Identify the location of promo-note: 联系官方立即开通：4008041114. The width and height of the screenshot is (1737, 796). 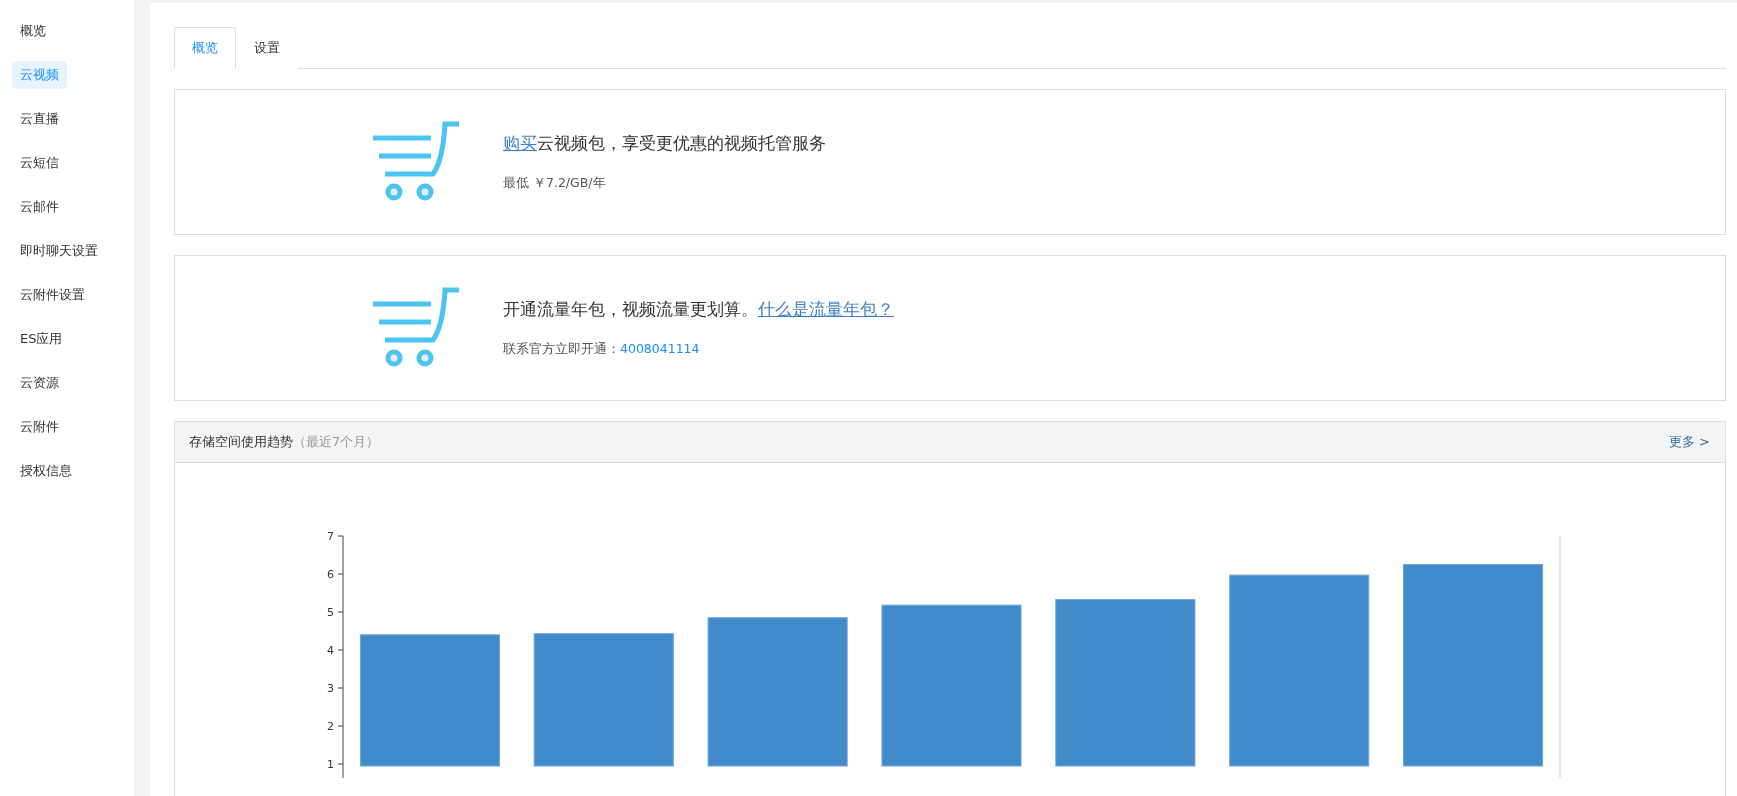
(602, 349).